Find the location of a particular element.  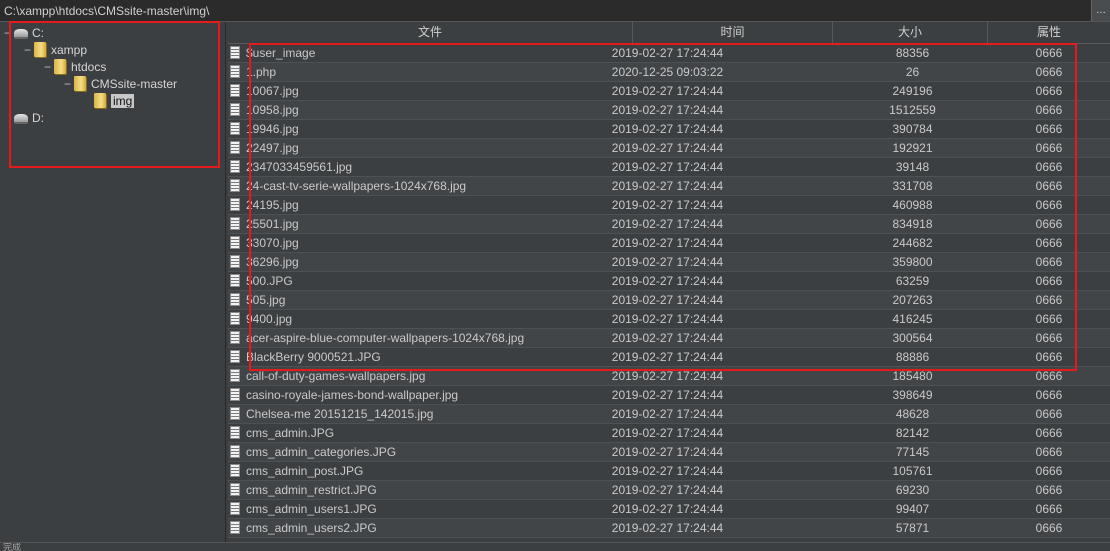

file-list-header: 文件 时间 大小 属性 is located at coordinates (669, 33).